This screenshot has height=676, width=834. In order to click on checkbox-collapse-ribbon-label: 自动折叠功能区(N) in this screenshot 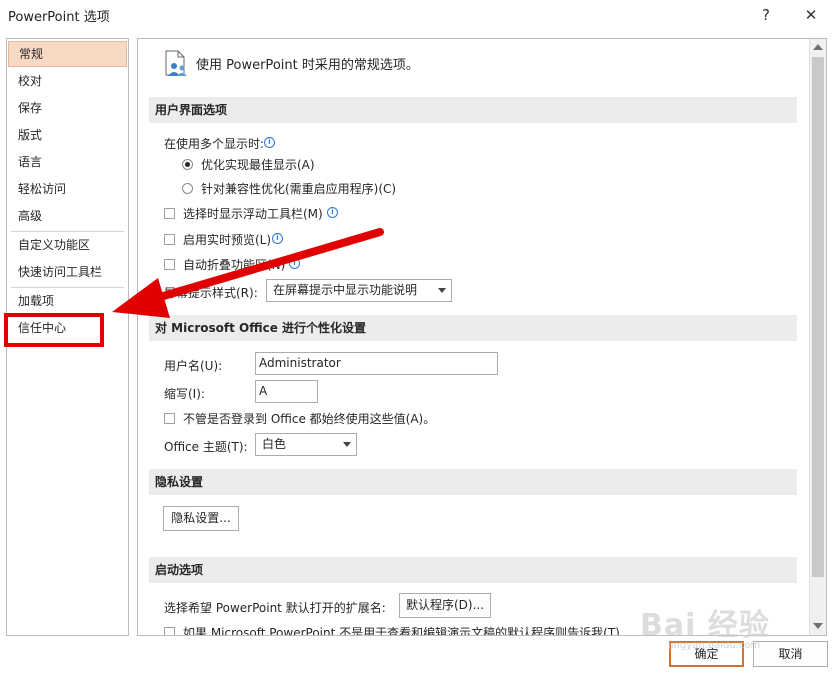, I will do `click(234, 264)`.